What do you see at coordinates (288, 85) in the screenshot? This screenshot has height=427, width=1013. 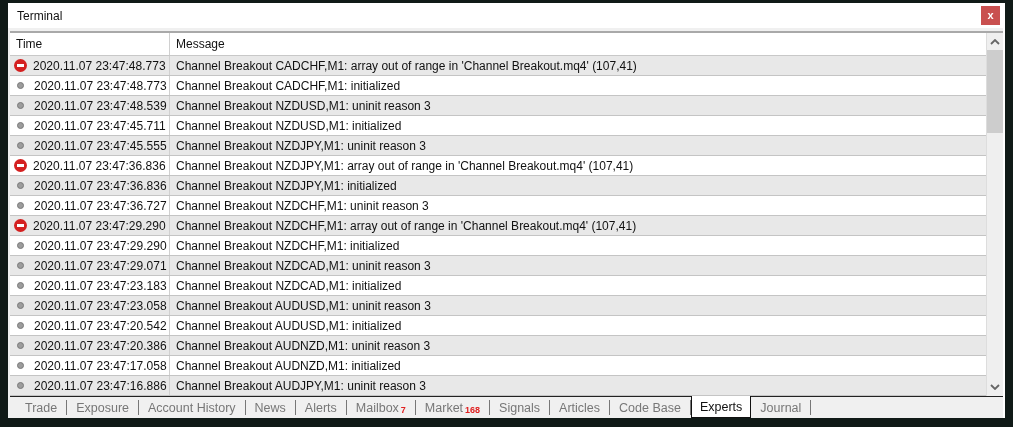 I see `message-cell: Channel Breakout CADCHF,M1: initialized` at bounding box center [288, 85].